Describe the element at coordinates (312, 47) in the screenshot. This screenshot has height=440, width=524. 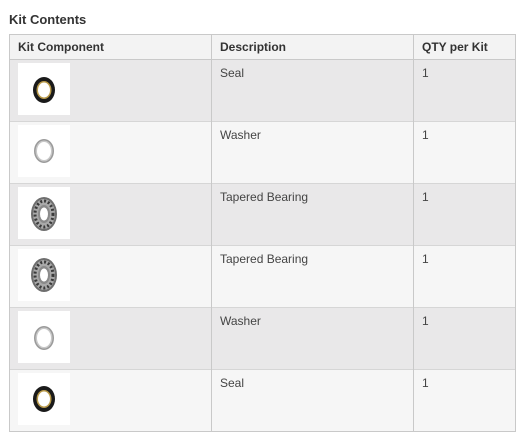
I see `header-description: Description` at that location.